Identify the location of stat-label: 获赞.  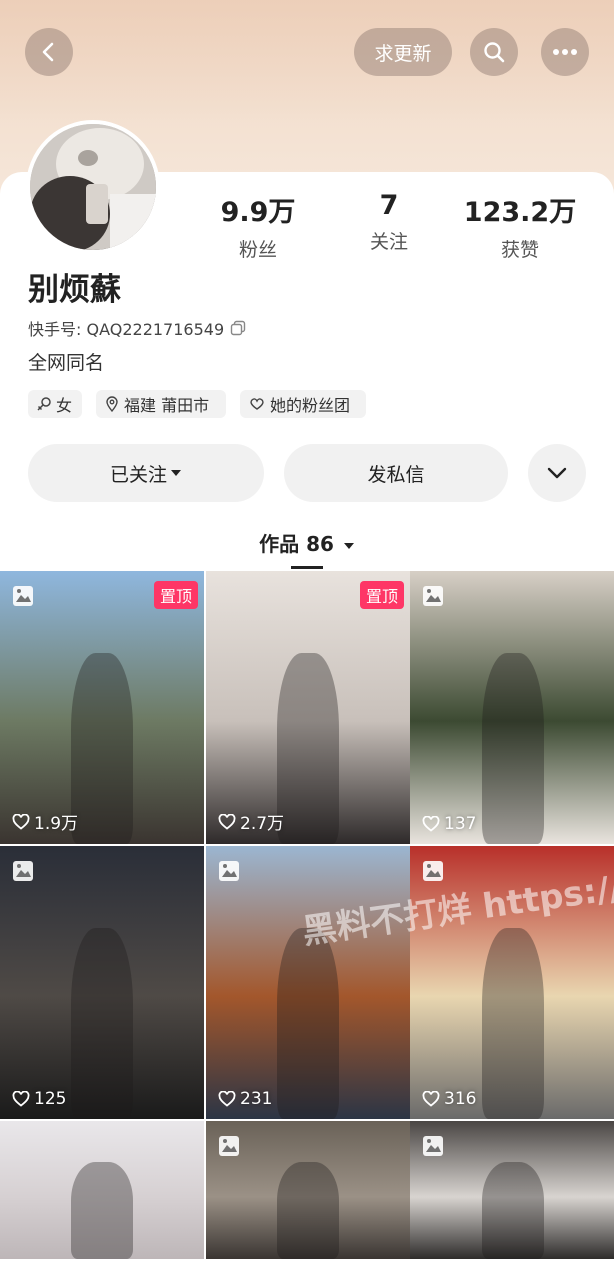
(519, 250).